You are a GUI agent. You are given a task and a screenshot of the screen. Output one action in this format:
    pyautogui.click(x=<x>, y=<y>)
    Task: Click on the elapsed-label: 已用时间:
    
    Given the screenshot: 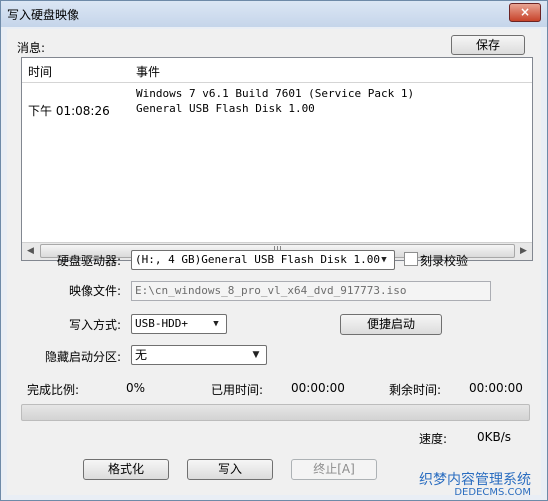 What is the action you would take?
    pyautogui.click(x=237, y=390)
    